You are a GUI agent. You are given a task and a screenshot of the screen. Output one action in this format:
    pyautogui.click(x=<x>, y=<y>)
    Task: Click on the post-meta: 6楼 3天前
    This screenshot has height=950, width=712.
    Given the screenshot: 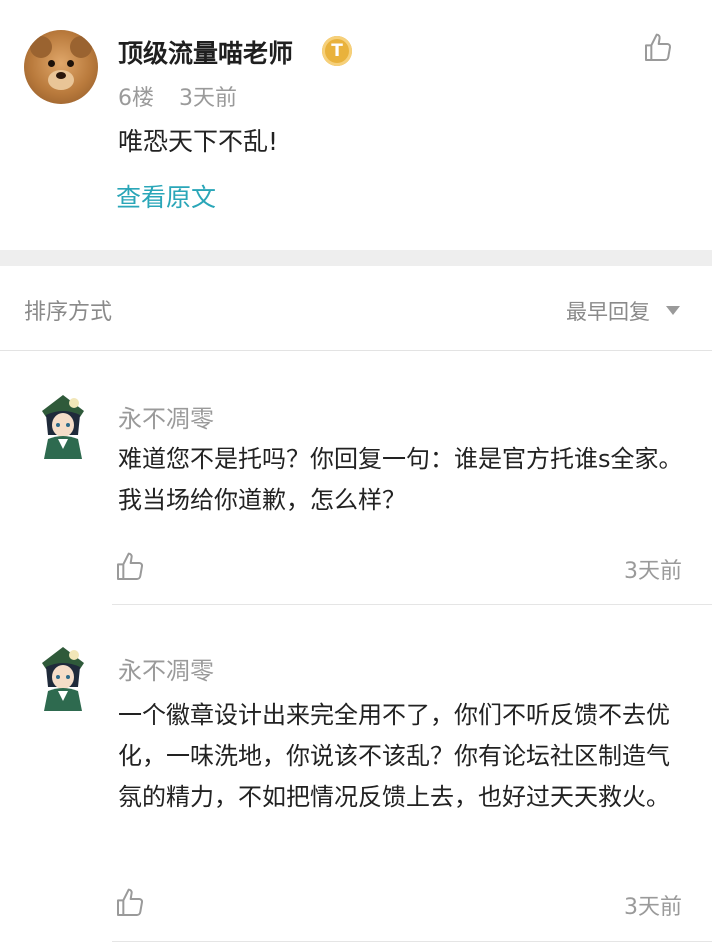 What is the action you would take?
    pyautogui.click(x=186, y=96)
    